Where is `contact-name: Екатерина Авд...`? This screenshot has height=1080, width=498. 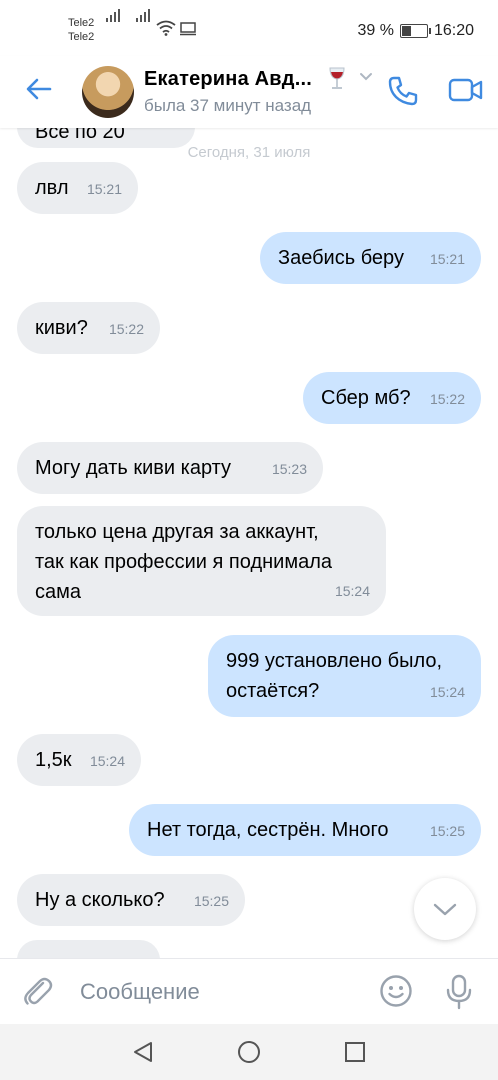
contact-name: Екатерина Авд... is located at coordinates (228, 79).